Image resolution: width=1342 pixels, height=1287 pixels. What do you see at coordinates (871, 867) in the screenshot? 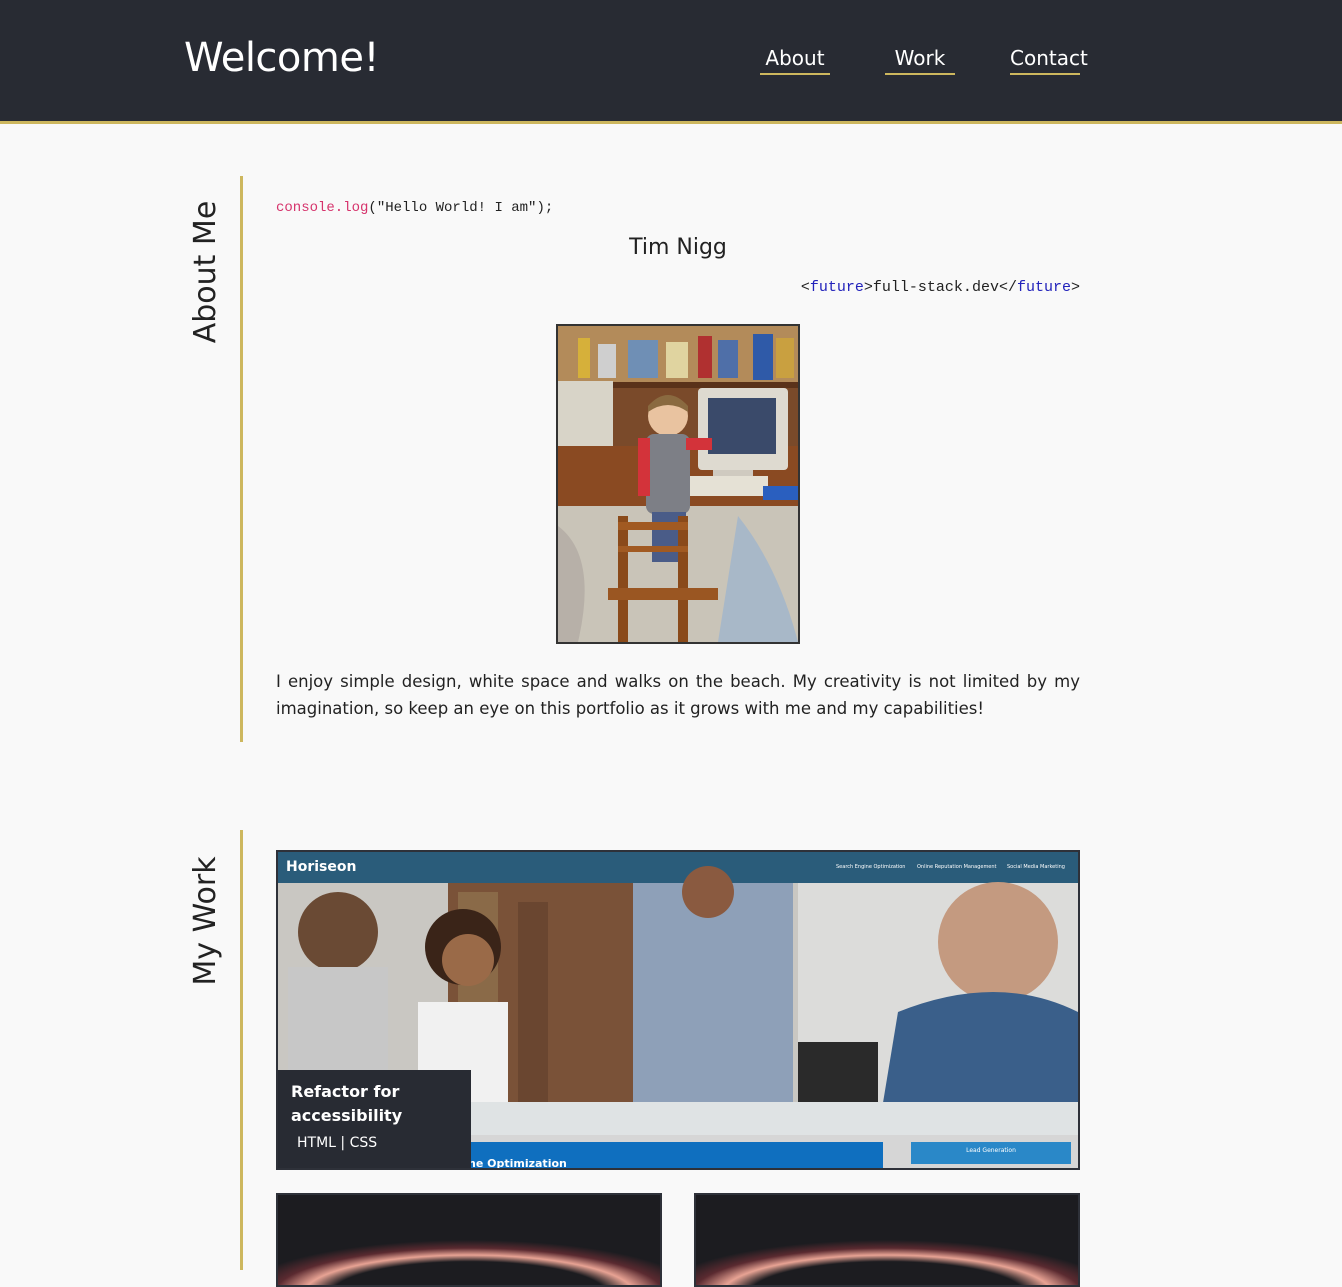
I see `project-nav-item: Search Engine Optimization` at bounding box center [871, 867].